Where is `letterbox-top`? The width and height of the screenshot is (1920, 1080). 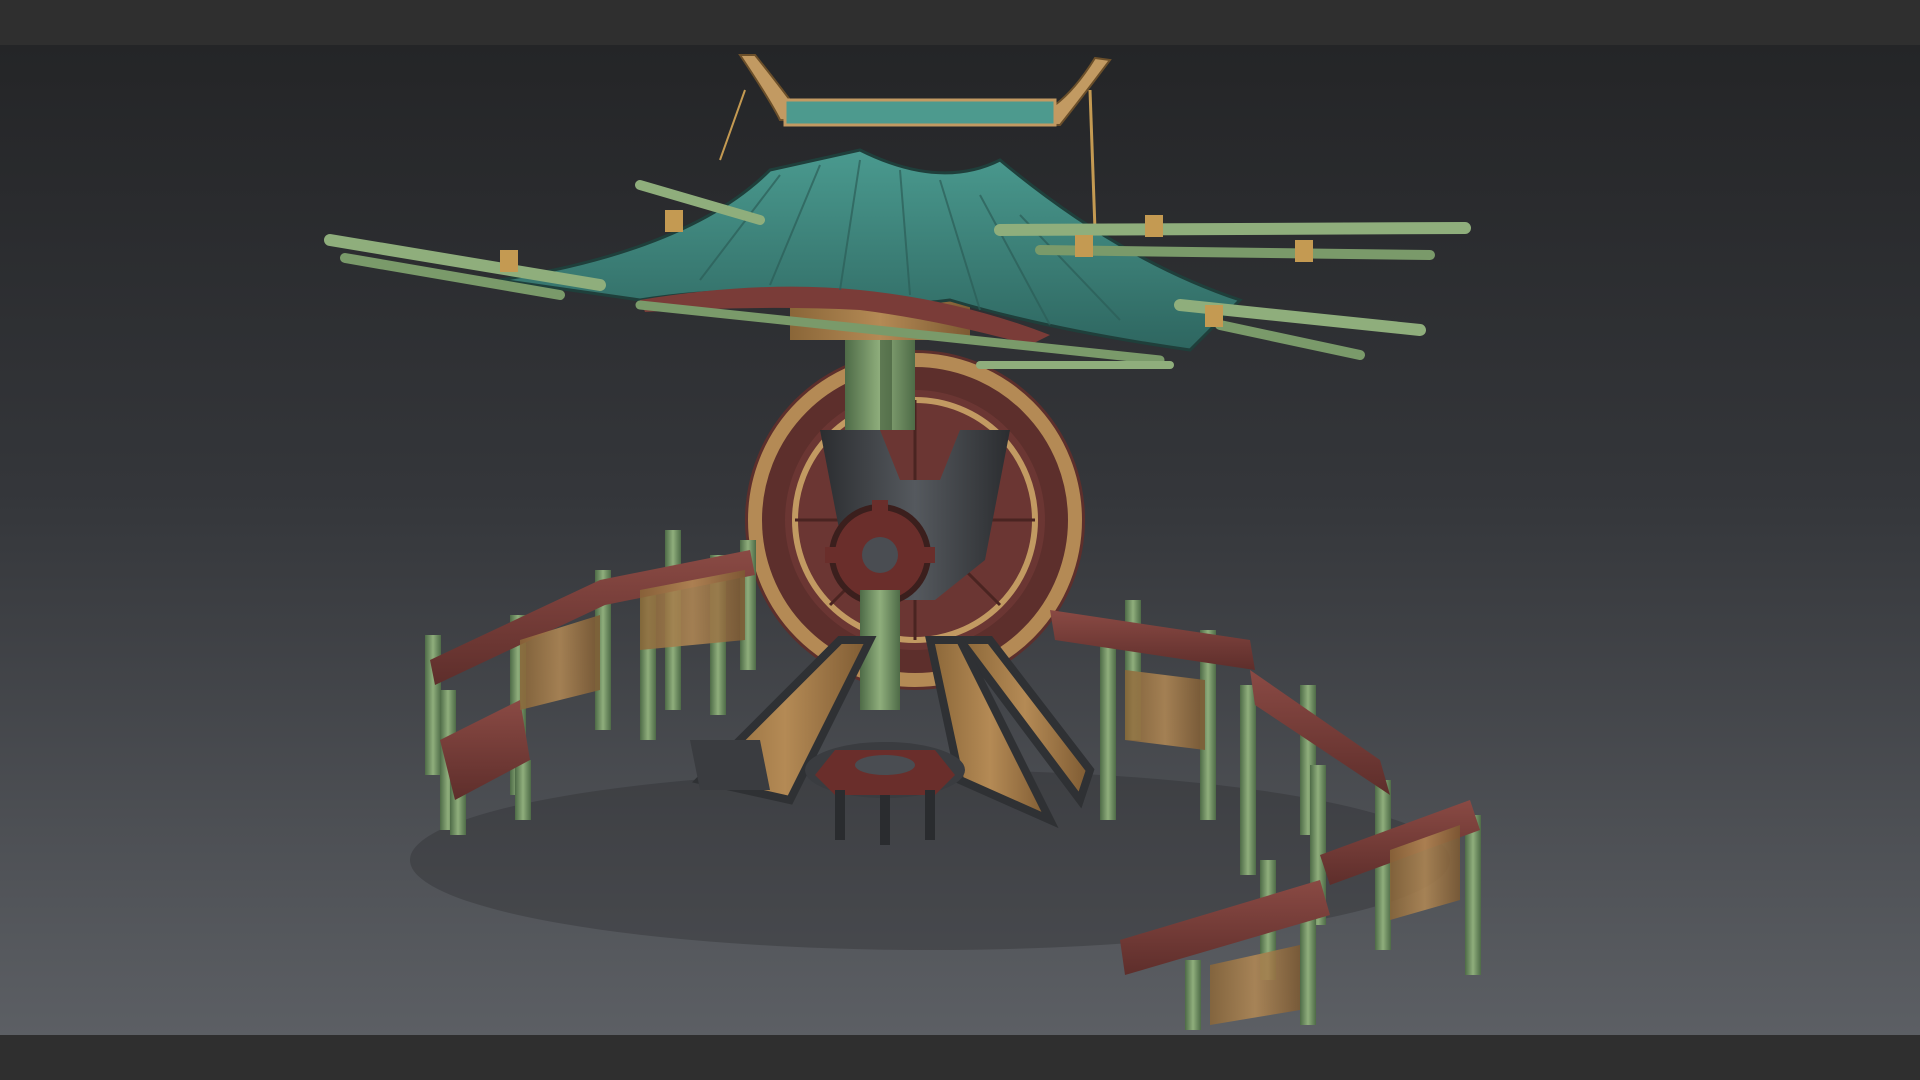
letterbox-top is located at coordinates (960, 22).